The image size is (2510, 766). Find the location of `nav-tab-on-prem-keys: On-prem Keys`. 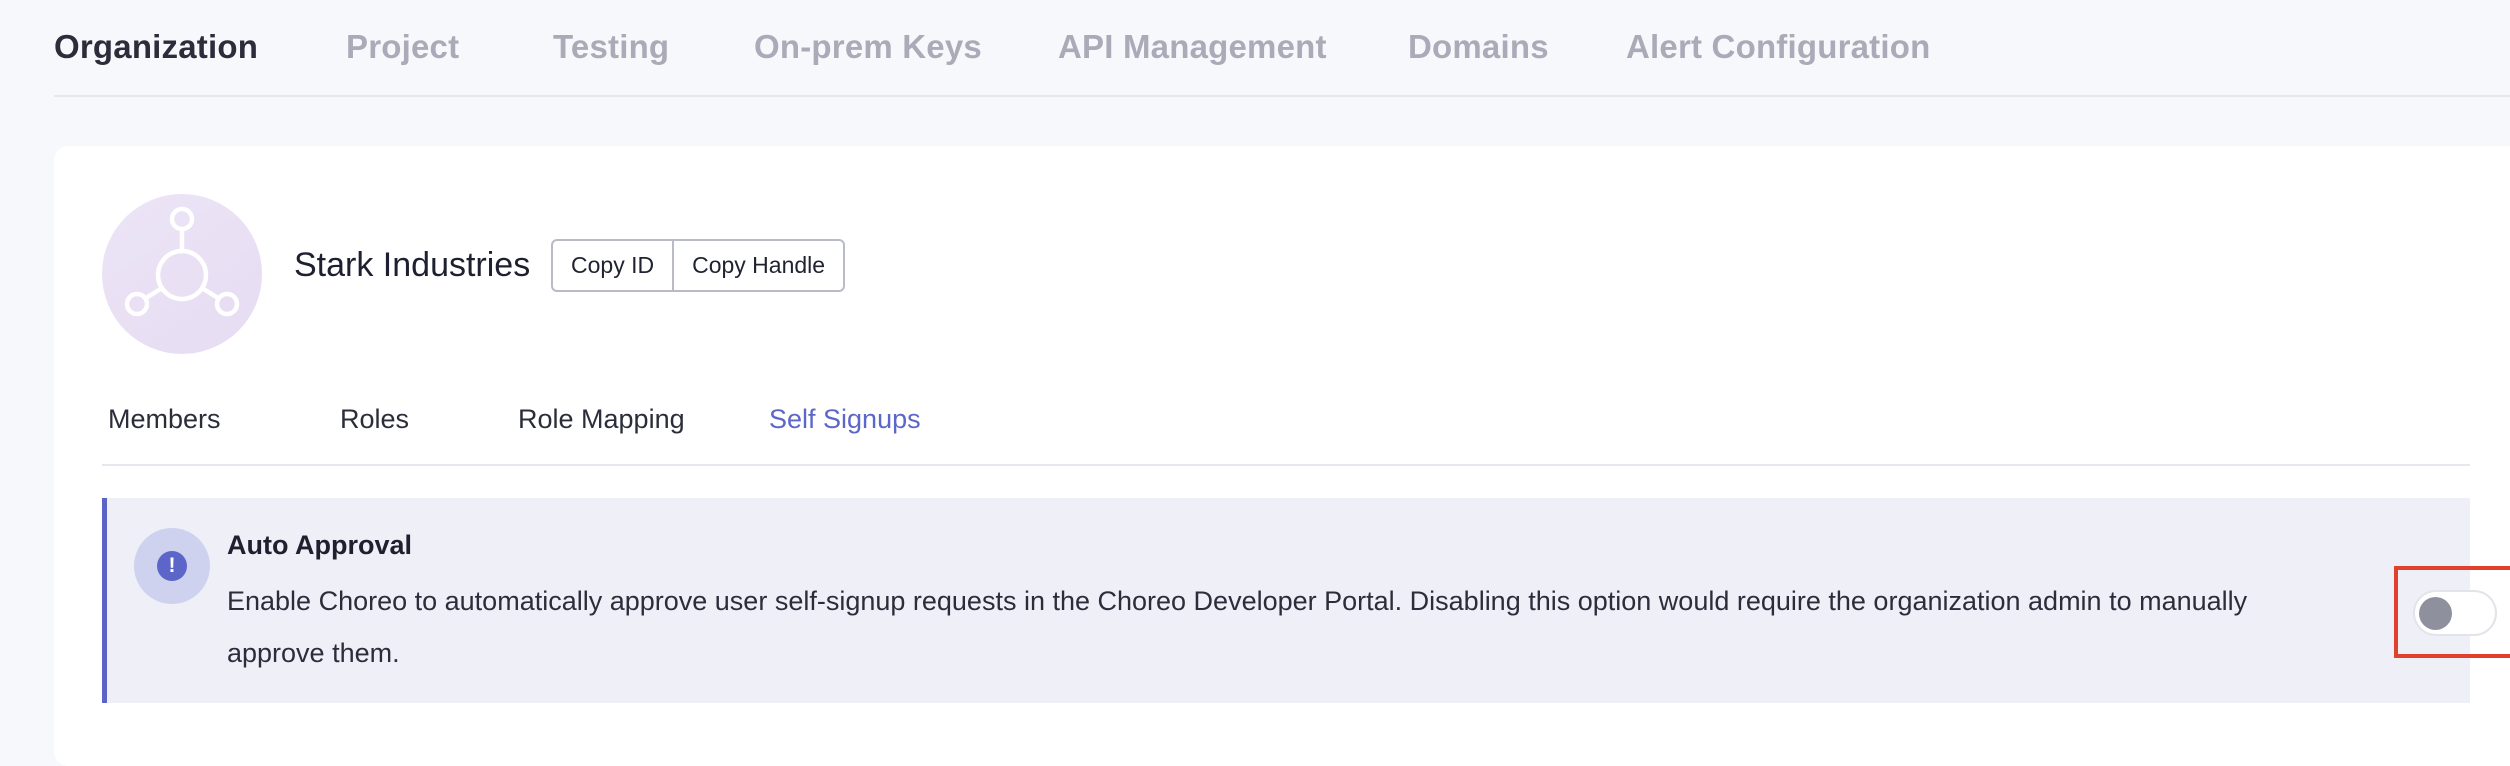

nav-tab-on-prem-keys: On-prem Keys is located at coordinates (868, 47).